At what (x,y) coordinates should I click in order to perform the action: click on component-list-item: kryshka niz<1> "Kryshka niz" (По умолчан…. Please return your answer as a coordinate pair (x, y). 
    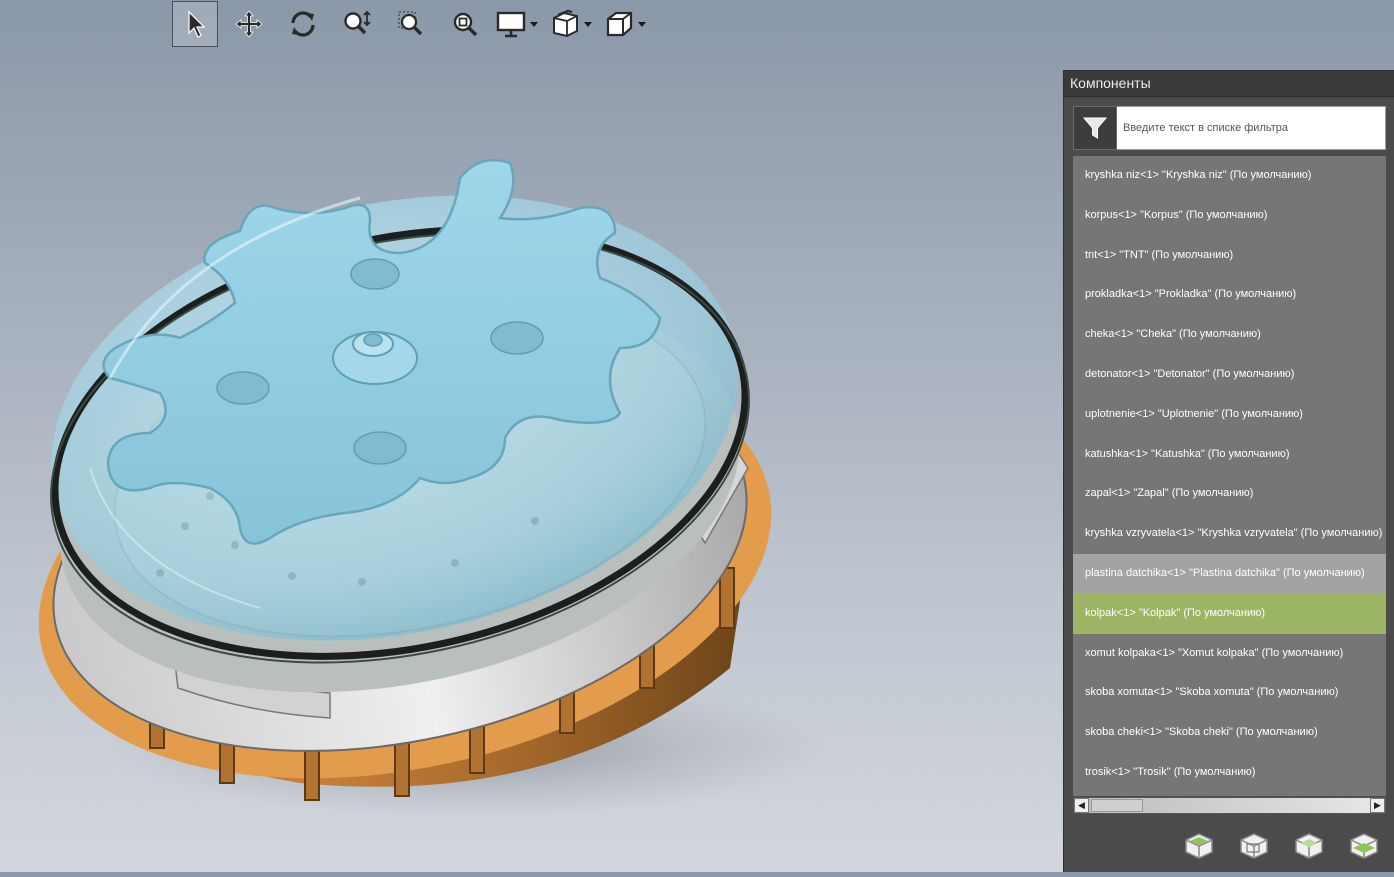
    Looking at the image, I should click on (1229, 176).